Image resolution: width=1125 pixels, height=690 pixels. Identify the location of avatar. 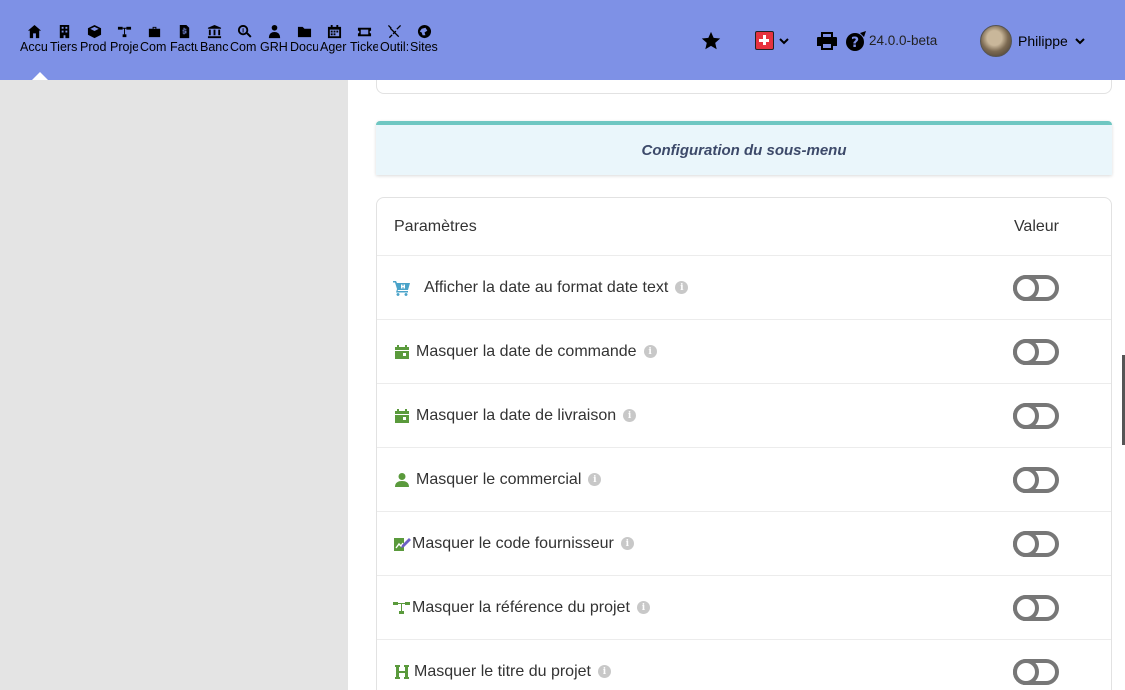
(996, 41).